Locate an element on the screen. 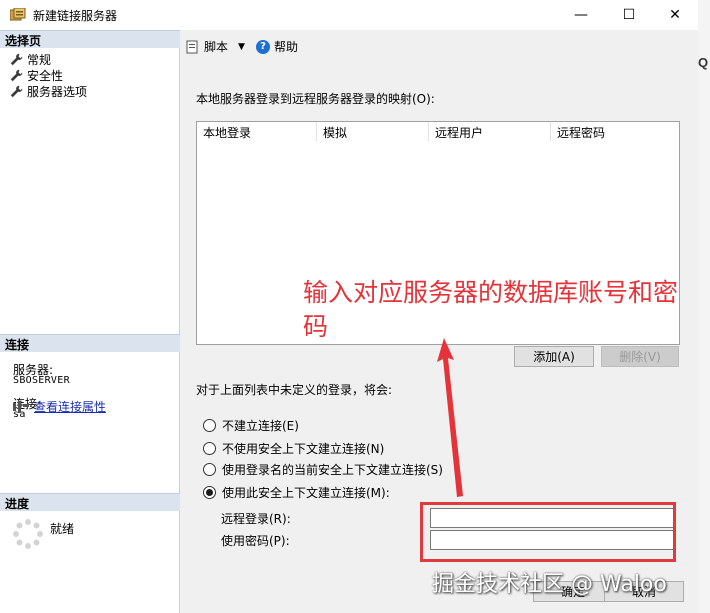 The height and width of the screenshot is (613, 710). close-button: ✕ is located at coordinates (675, 15).